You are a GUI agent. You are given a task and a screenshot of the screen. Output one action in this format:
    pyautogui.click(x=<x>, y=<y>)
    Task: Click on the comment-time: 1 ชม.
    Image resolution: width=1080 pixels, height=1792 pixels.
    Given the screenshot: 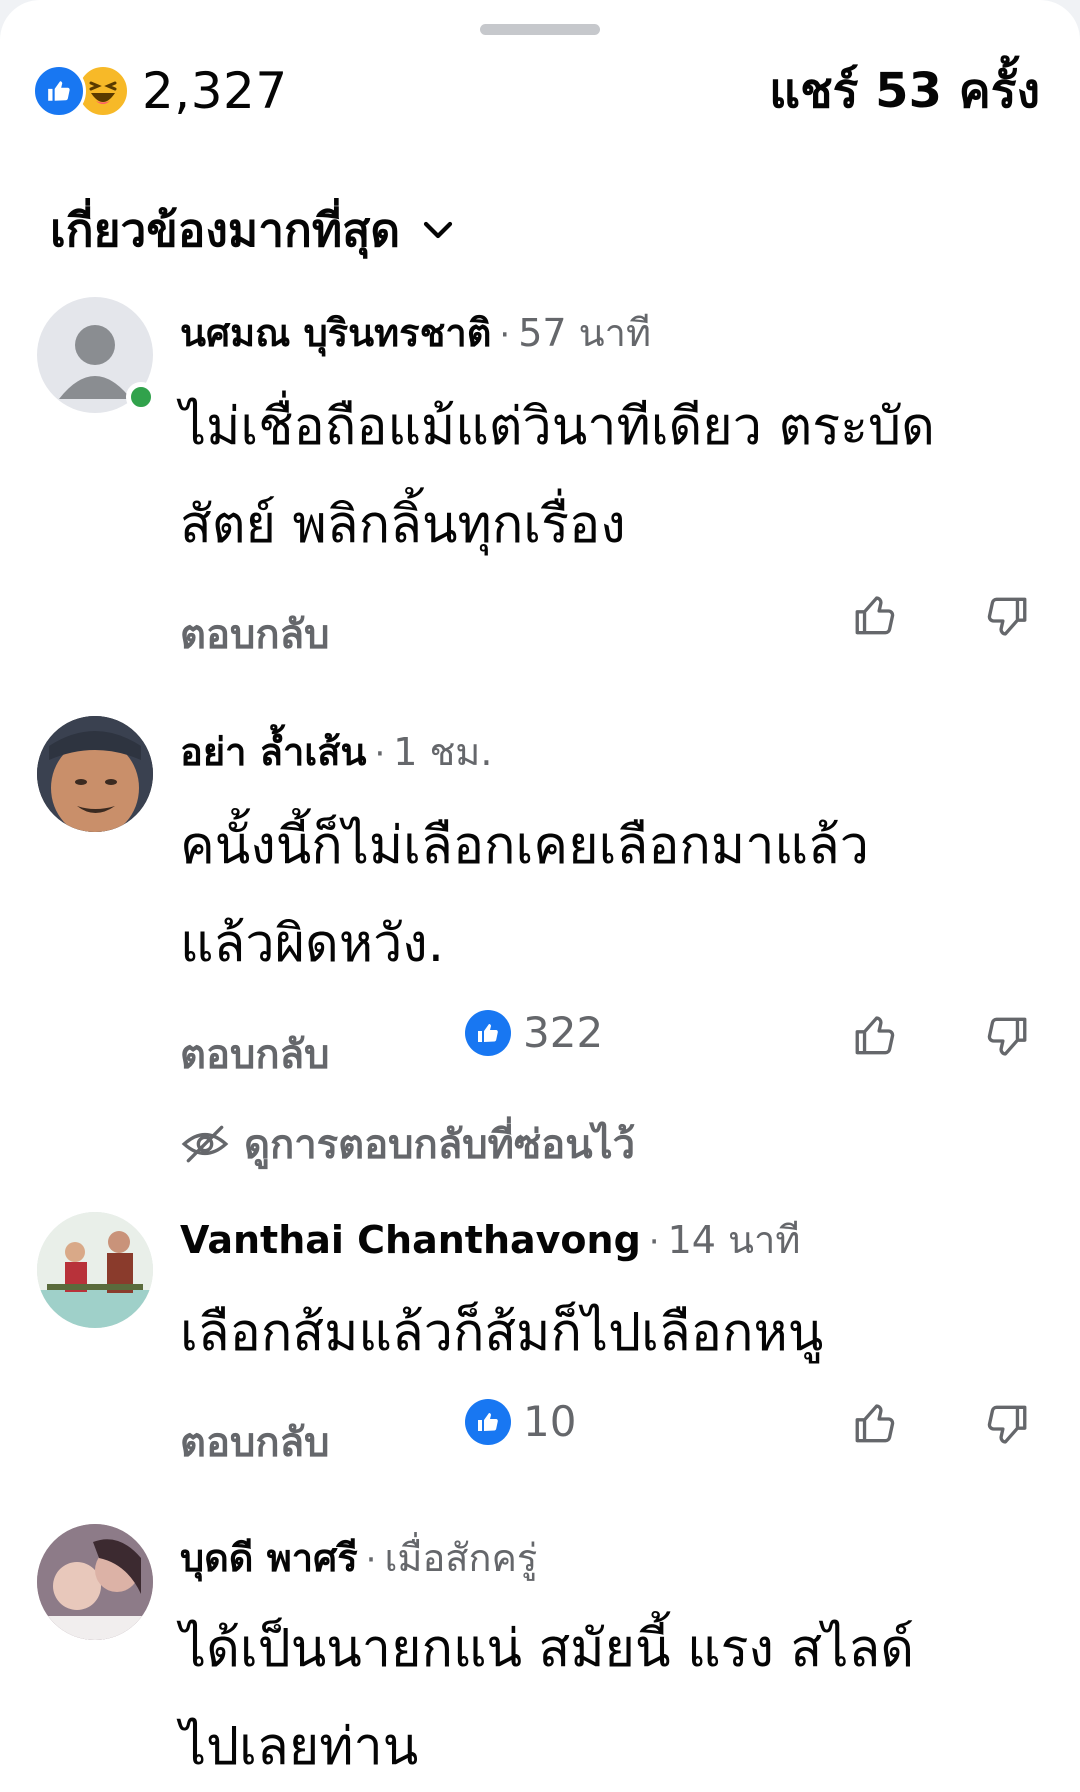 What is the action you would take?
    pyautogui.click(x=442, y=752)
    